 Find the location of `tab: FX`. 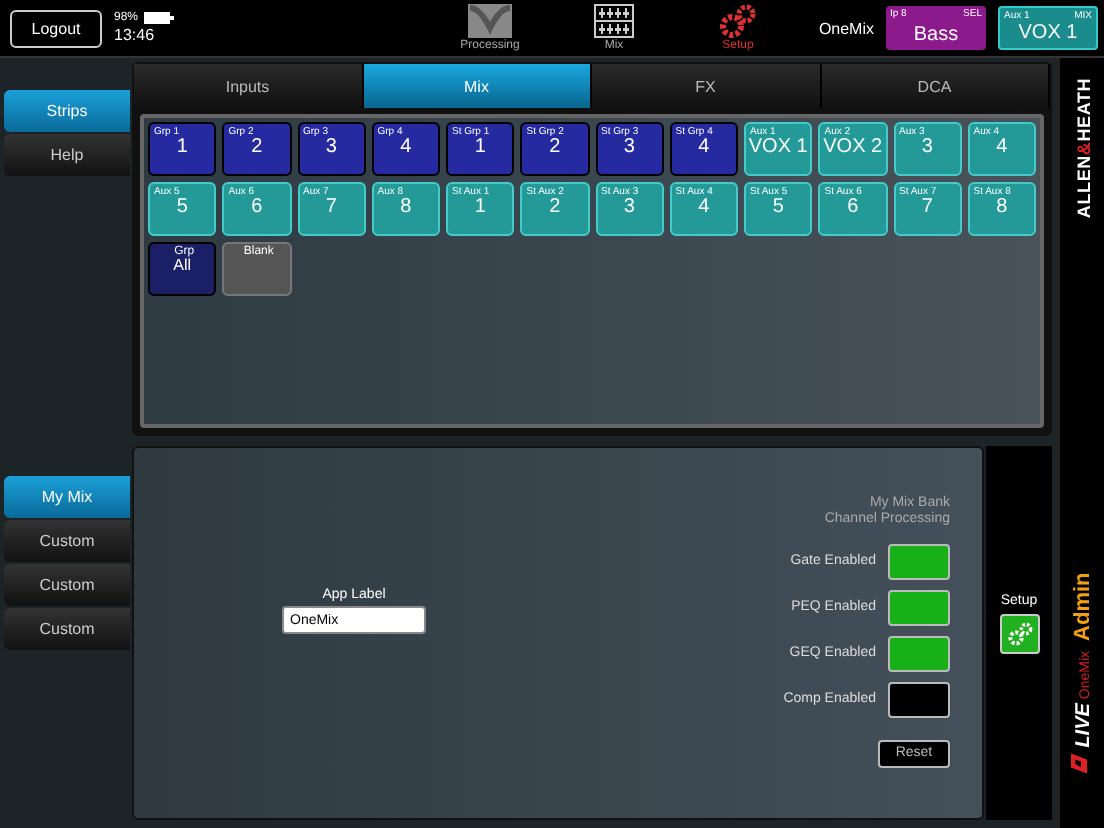

tab: FX is located at coordinates (706, 86).